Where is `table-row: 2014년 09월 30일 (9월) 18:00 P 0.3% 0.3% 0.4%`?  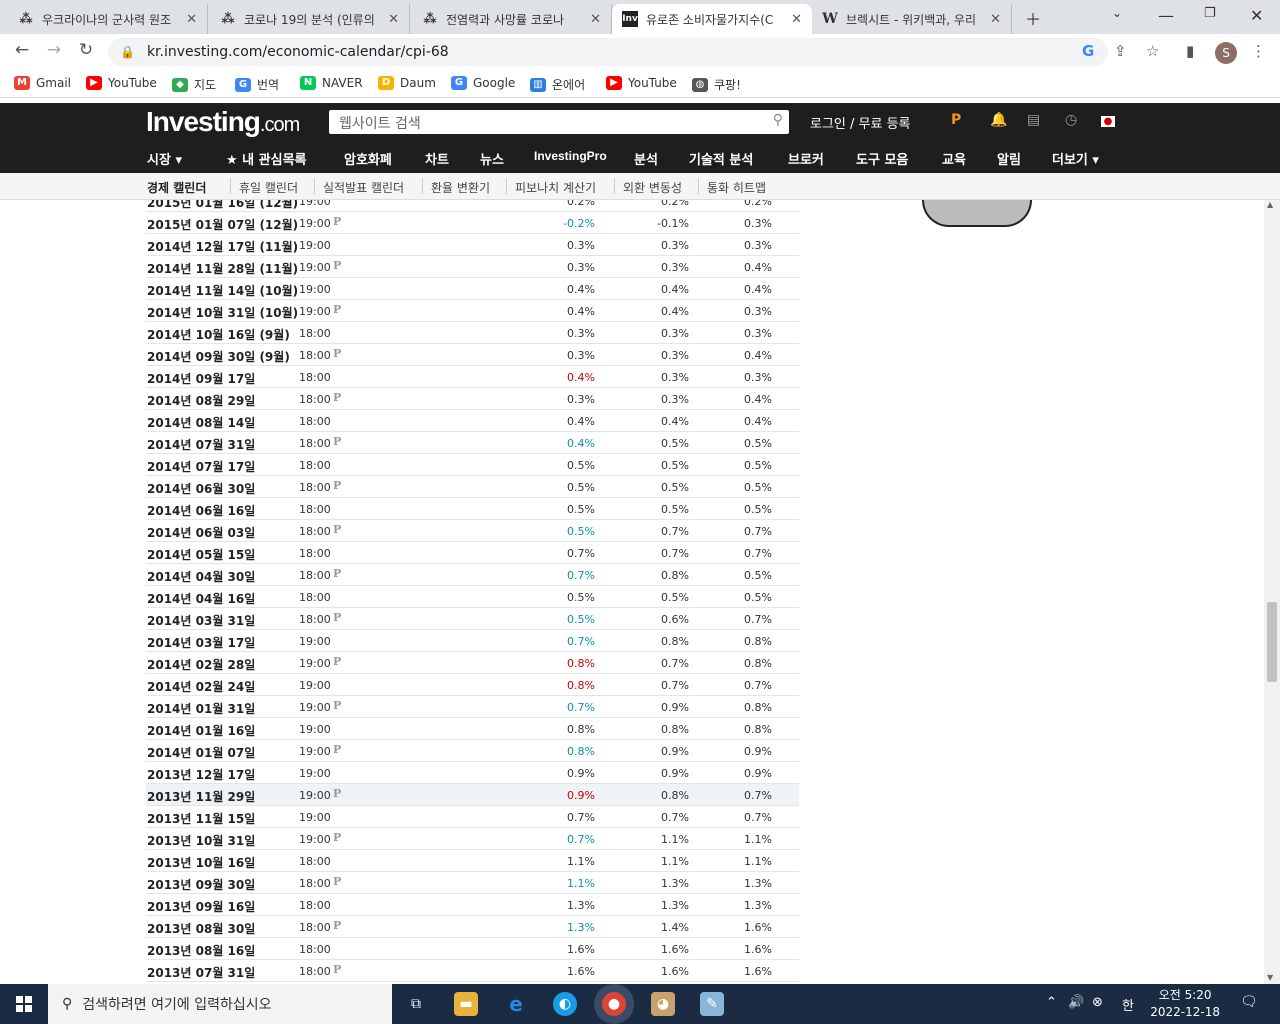 table-row: 2014년 09월 30일 (9월) 18:00 P 0.3% 0.3% 0.4% is located at coordinates (472, 355).